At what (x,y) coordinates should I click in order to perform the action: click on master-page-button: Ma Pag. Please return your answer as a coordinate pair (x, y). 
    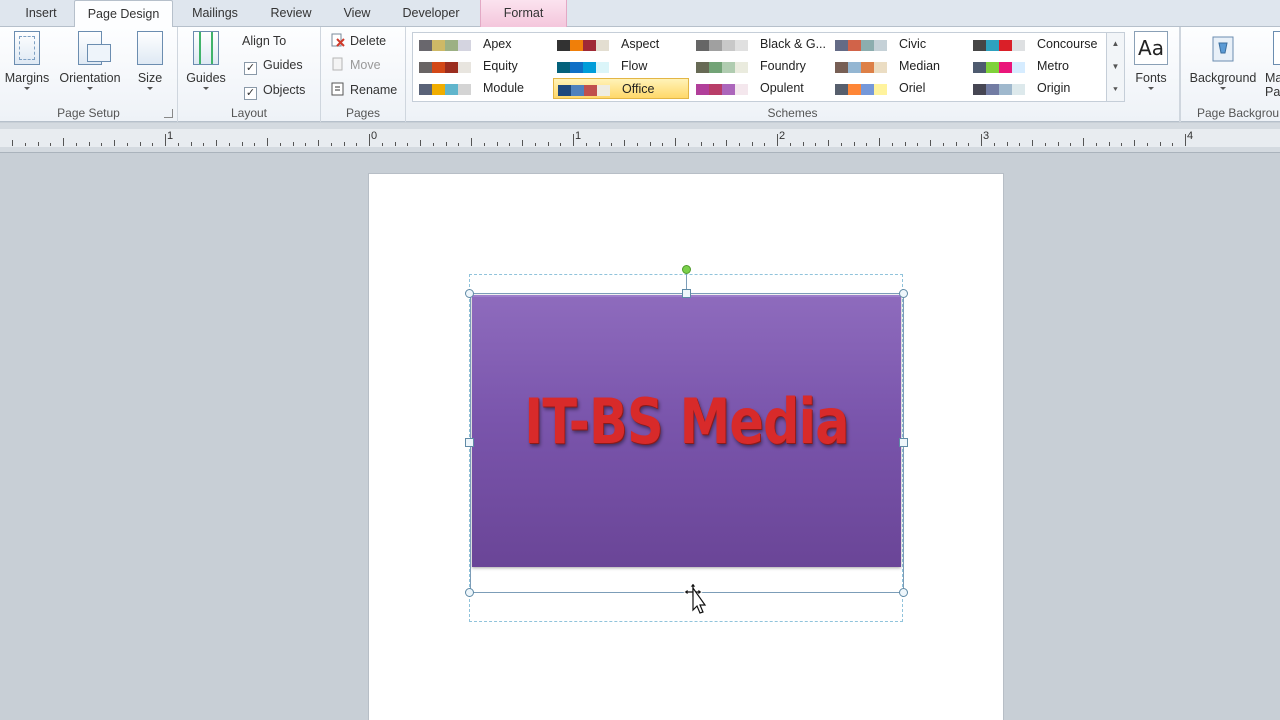
    Looking at the image, I should click on (1272, 65).